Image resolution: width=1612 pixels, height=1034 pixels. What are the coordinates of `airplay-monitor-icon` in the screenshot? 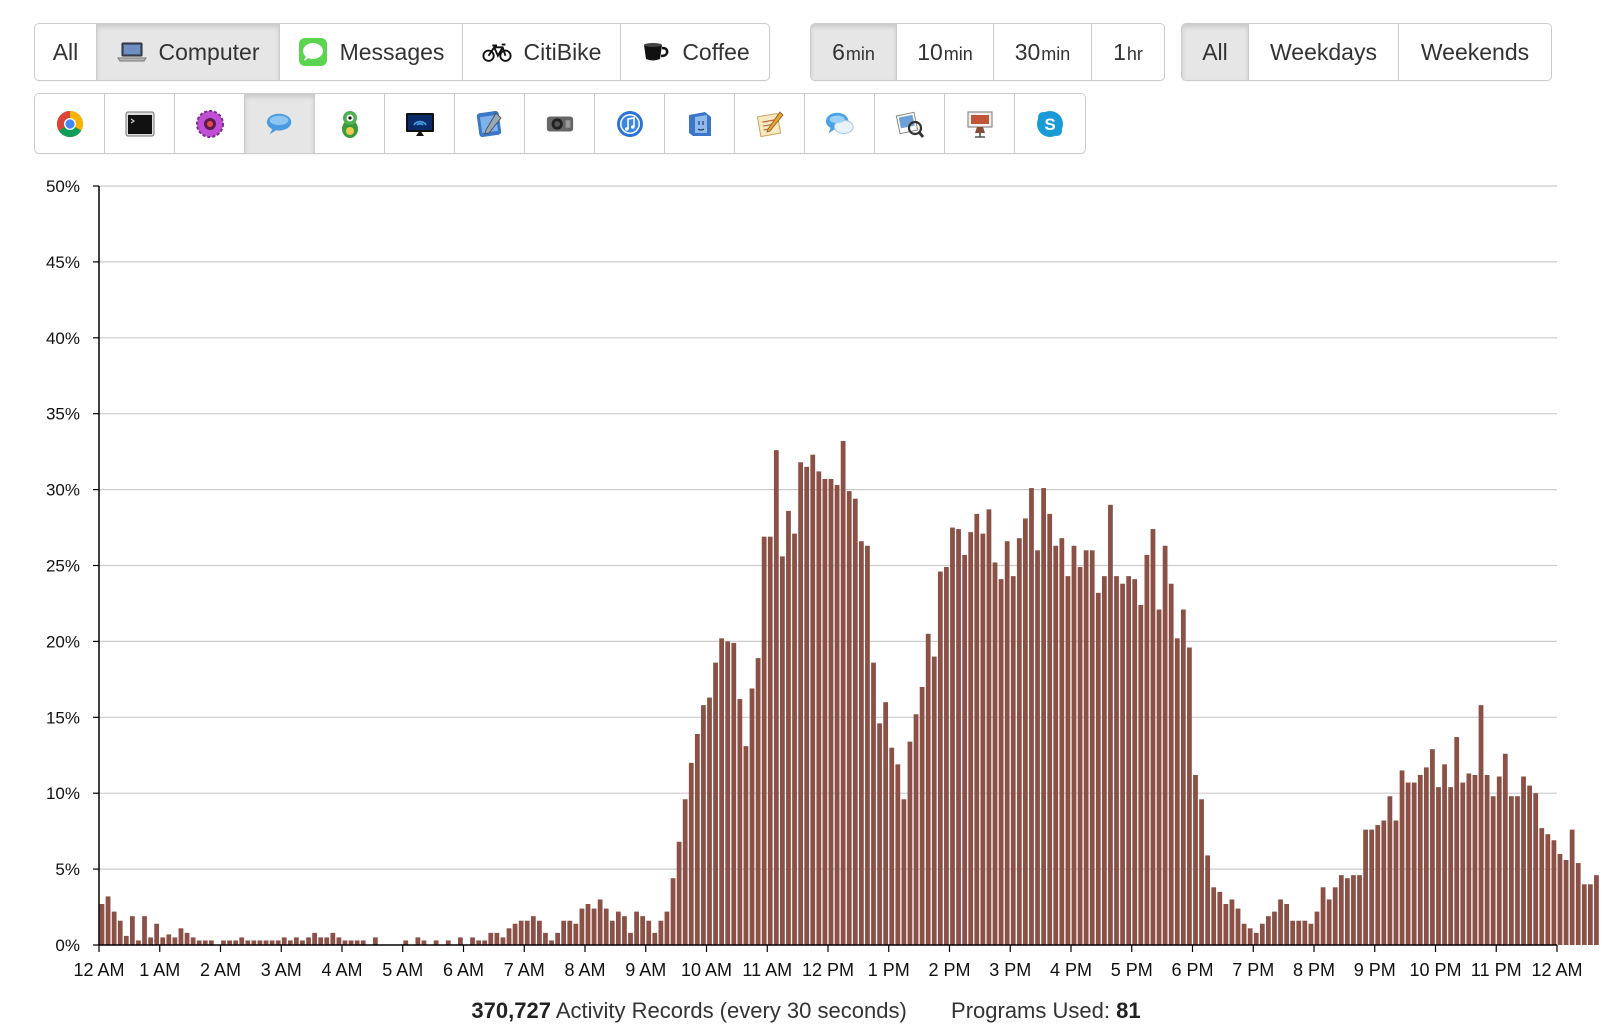 It's located at (420, 124).